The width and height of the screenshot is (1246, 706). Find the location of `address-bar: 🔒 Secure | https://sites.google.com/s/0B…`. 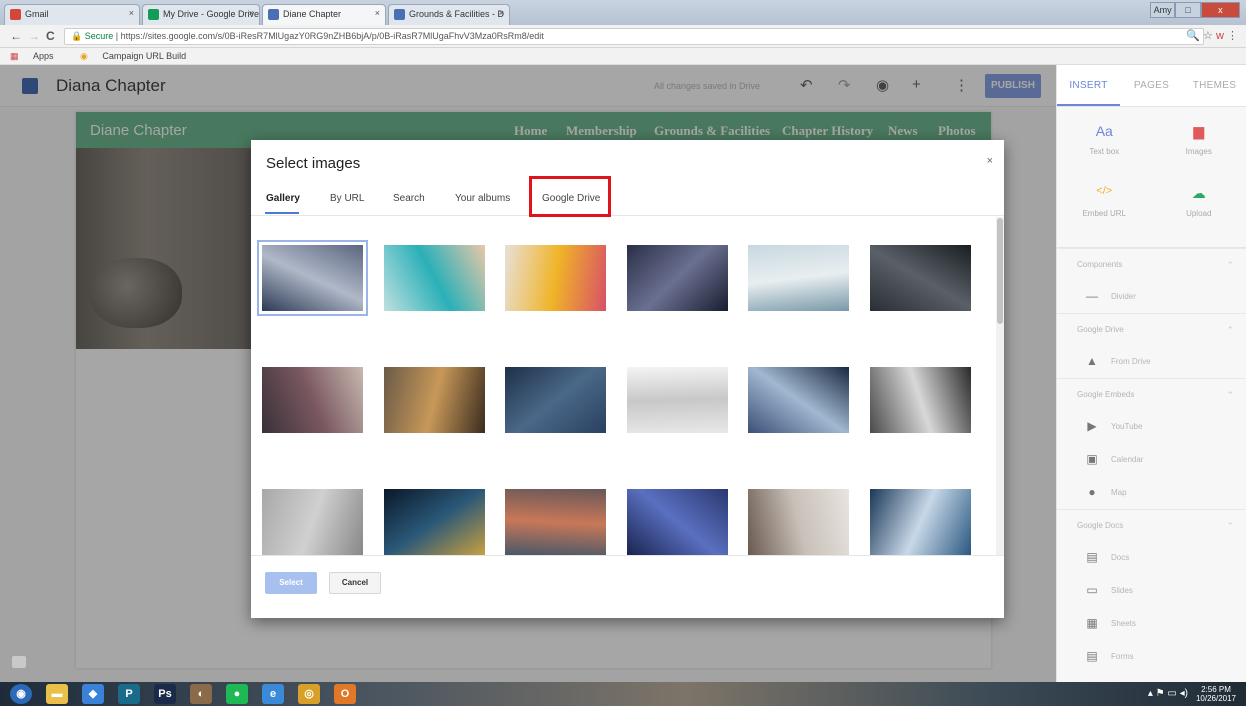

address-bar: 🔒 Secure | https://sites.google.com/s/0B… is located at coordinates (634, 36).